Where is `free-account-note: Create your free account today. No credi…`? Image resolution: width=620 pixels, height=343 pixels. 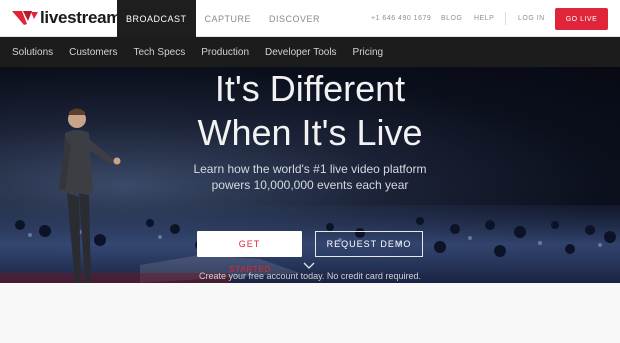
free-account-note: Create your free account today. No credi… is located at coordinates (310, 276).